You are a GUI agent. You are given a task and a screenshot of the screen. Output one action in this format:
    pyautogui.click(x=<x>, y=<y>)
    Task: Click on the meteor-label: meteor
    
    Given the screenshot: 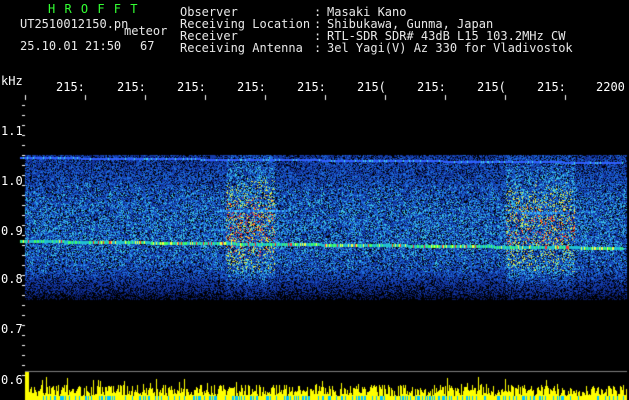 What is the action you would take?
    pyautogui.click(x=146, y=31)
    